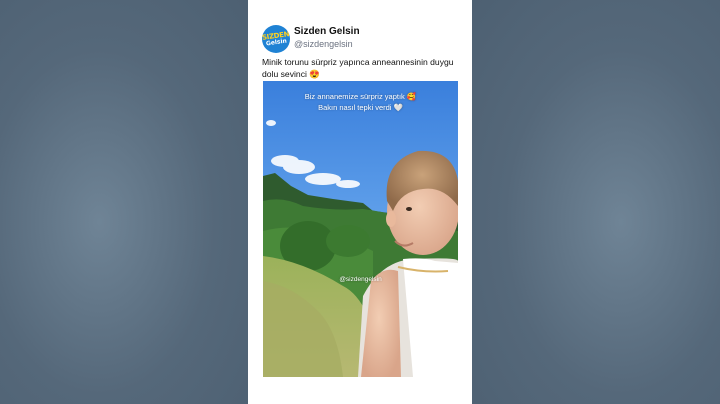 This screenshot has width=720, height=404. Describe the element at coordinates (323, 44) in the screenshot. I see `account-handle: @sizdengelsin` at that location.